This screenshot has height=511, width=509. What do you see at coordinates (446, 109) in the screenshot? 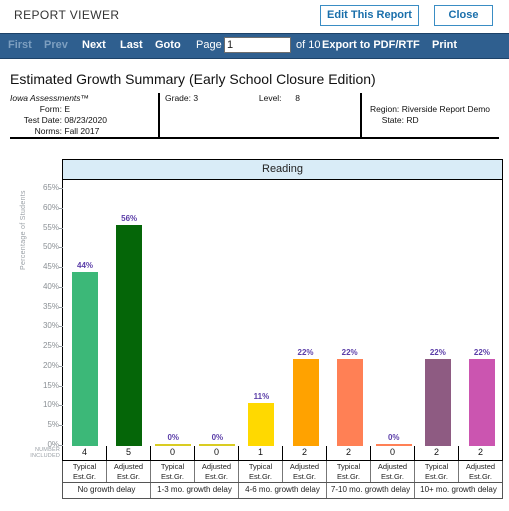
I see `region-value: Riverside Report Demo` at bounding box center [446, 109].